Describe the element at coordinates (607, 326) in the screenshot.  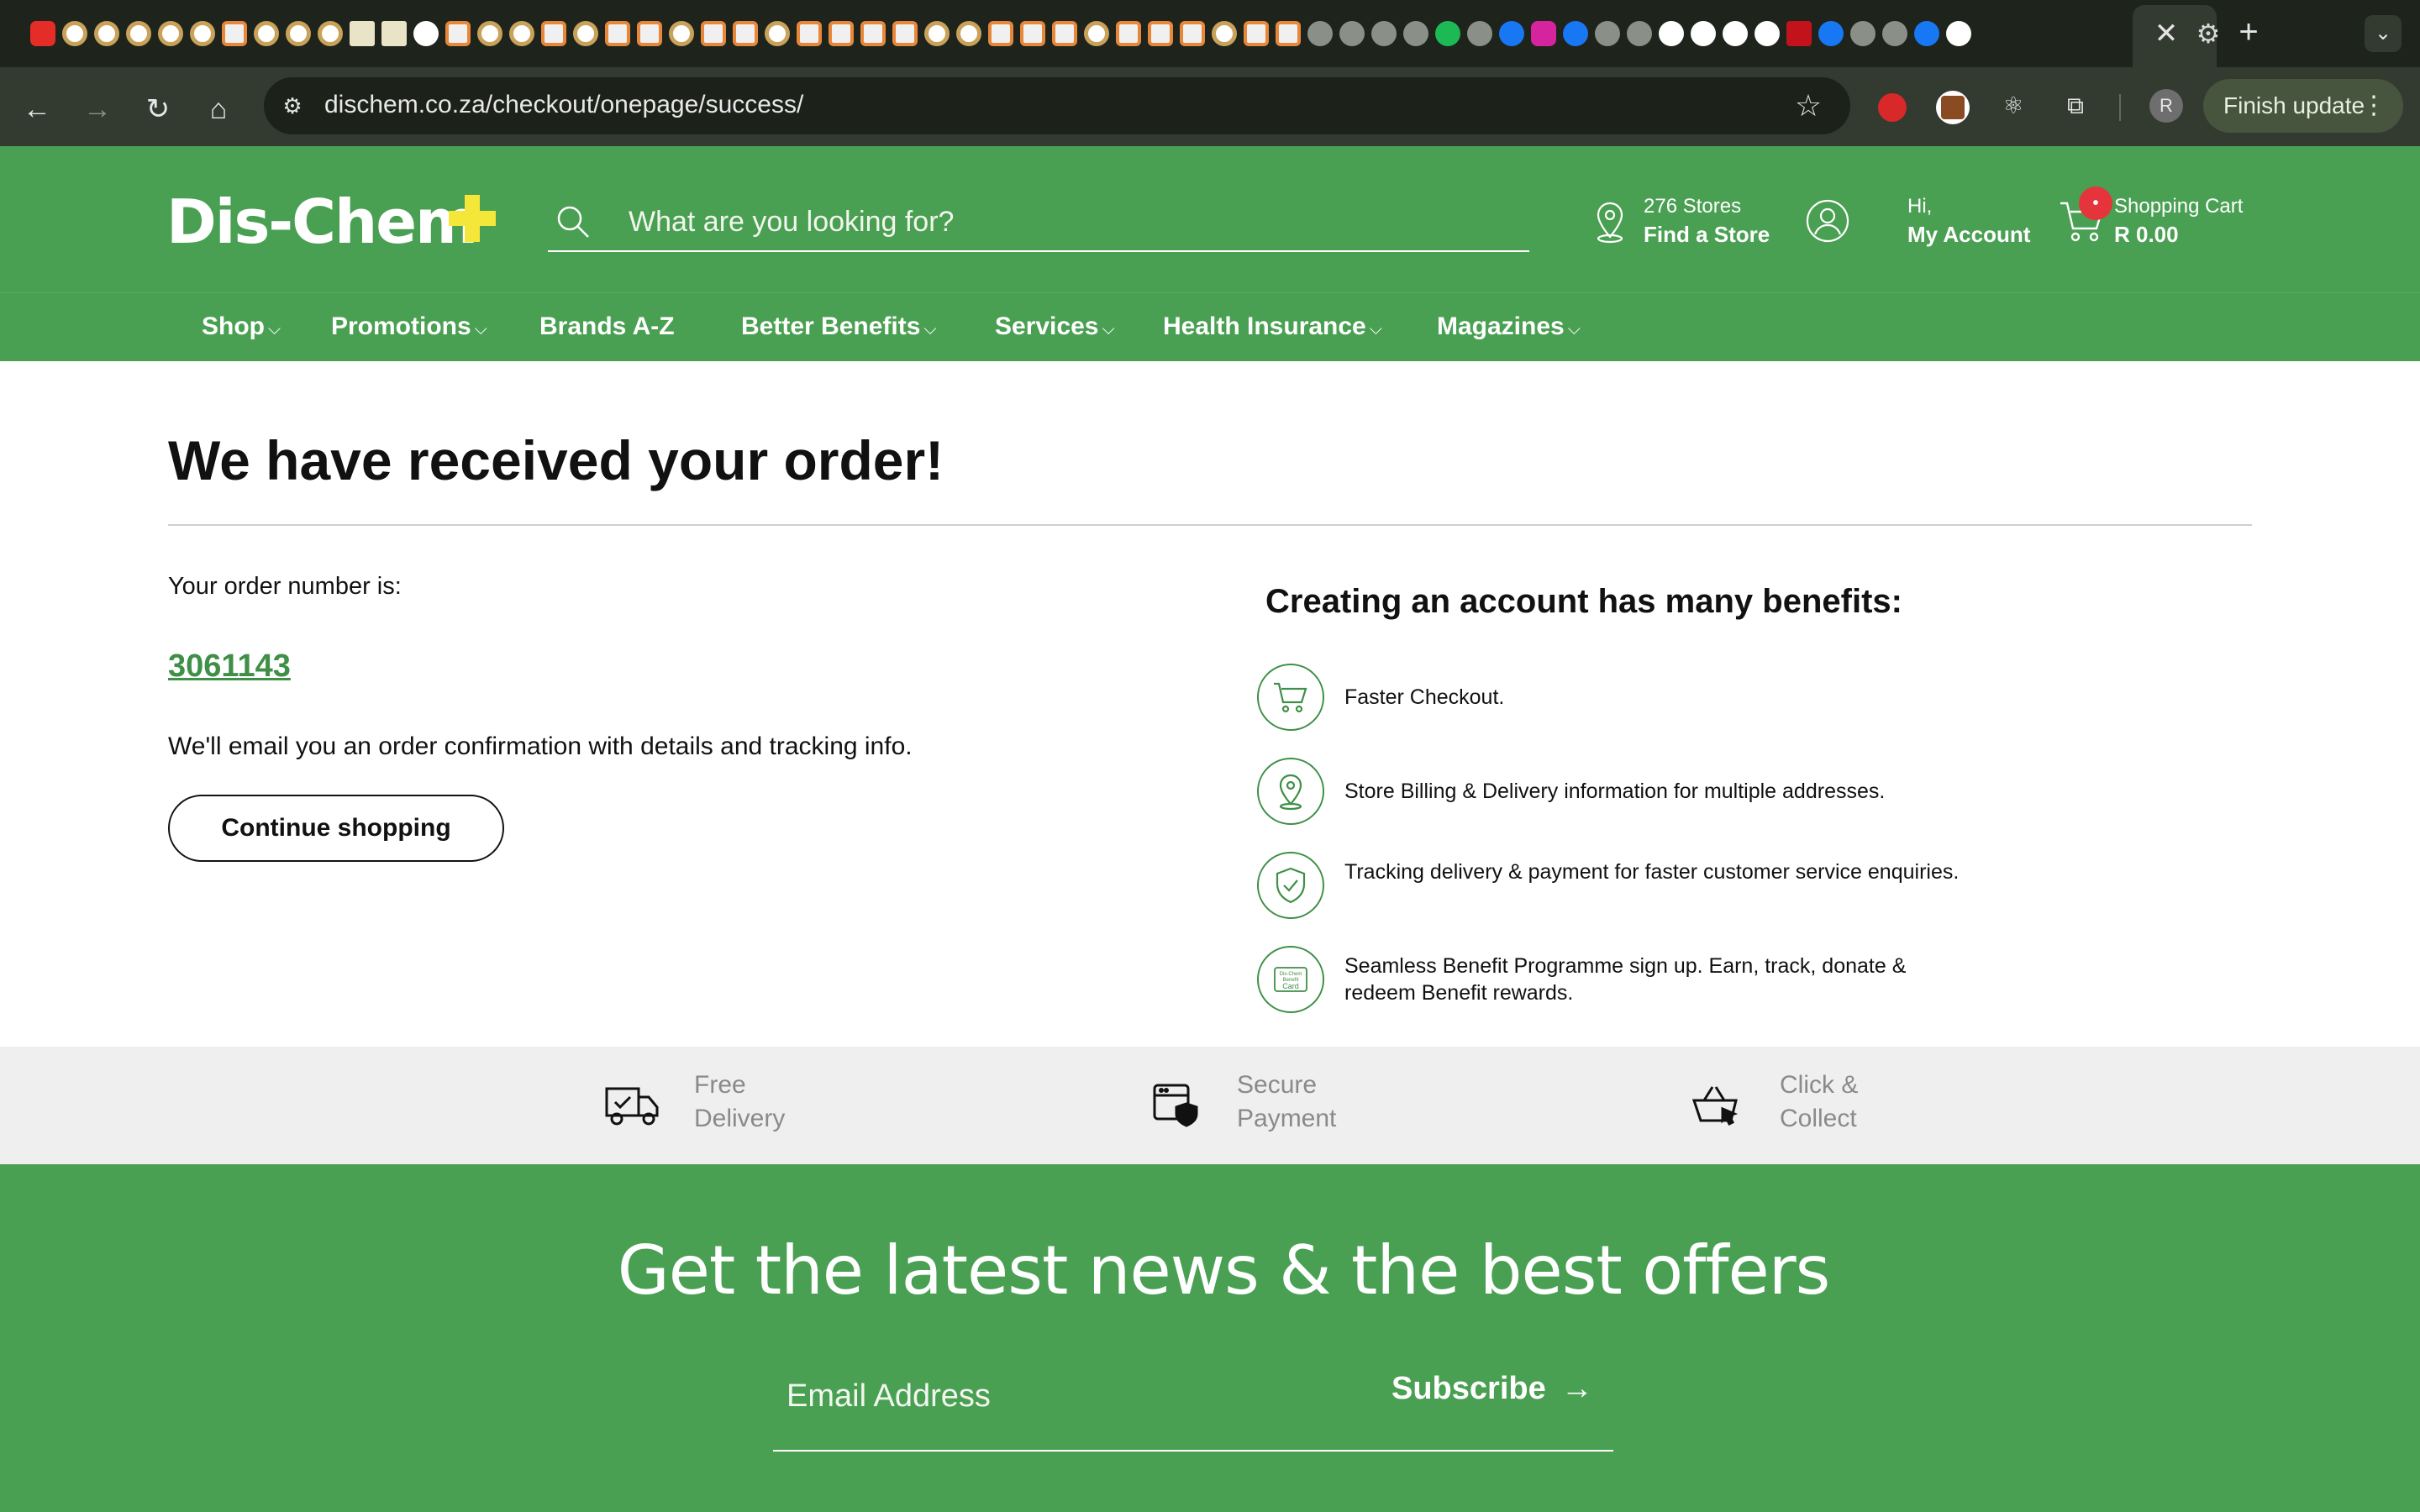
I see `nav-brands-a-z: Brands A-Z` at that location.